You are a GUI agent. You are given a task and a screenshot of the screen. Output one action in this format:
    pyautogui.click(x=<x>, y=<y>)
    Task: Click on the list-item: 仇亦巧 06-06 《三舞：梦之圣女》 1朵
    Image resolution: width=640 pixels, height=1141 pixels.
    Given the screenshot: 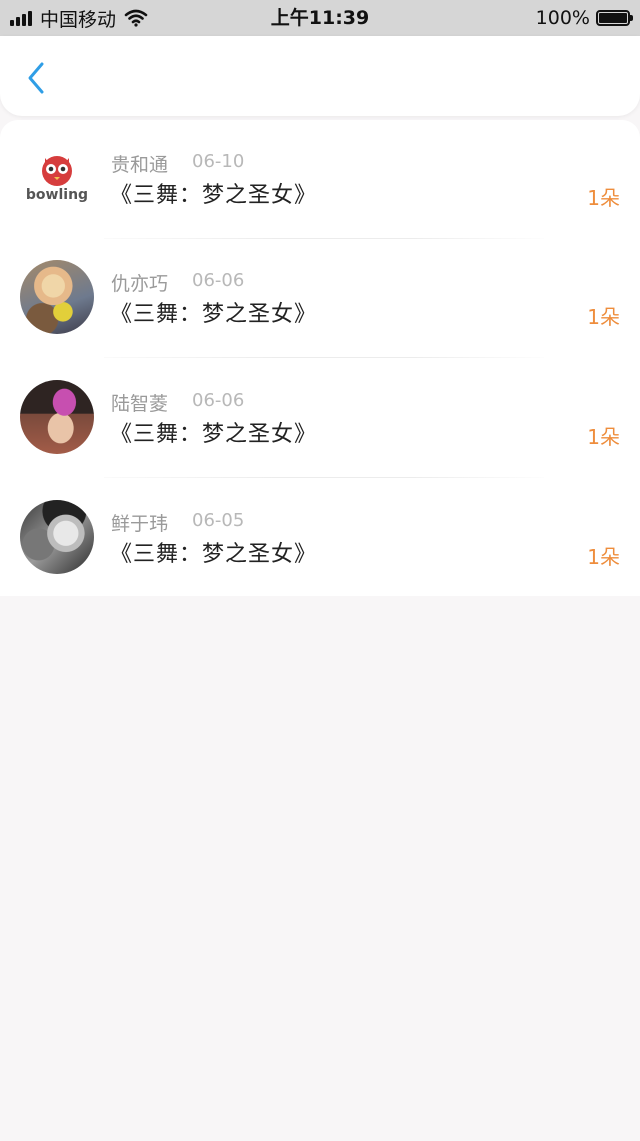 What is the action you would take?
    pyautogui.click(x=320, y=298)
    